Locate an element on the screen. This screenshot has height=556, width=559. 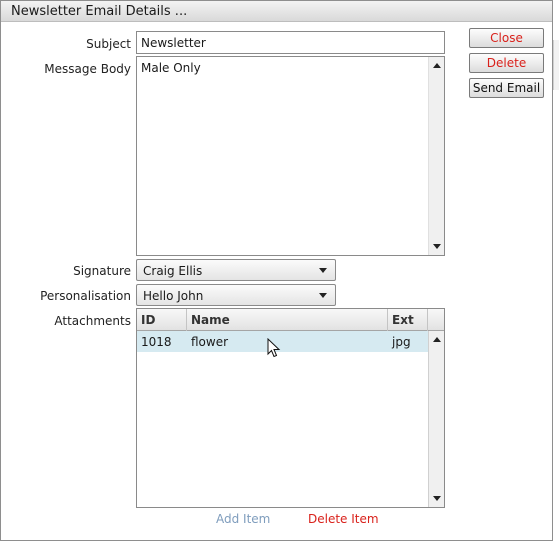
table-row: 1018 flower jpg is located at coordinates (282, 341).